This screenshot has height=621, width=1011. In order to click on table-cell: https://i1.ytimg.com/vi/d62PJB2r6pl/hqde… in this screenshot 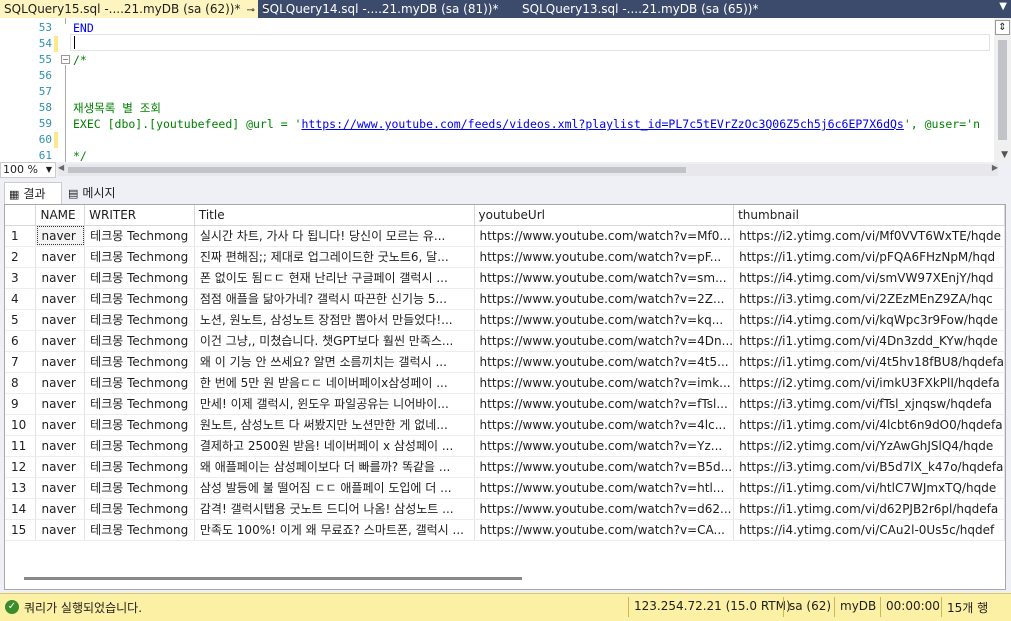, I will do `click(869, 509)`.